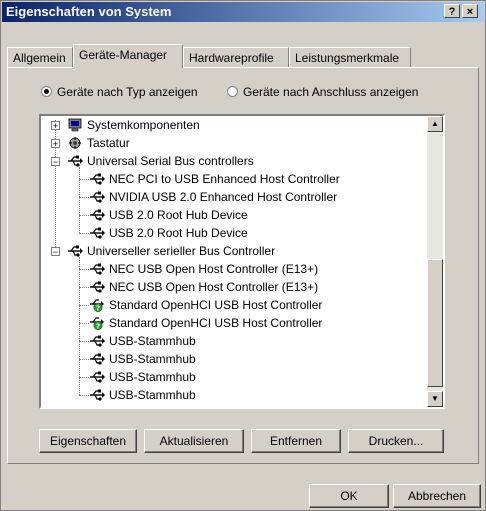 This screenshot has width=486, height=511. I want to click on tree-item-label: Universeller serieller Bus Controller, so click(181, 251).